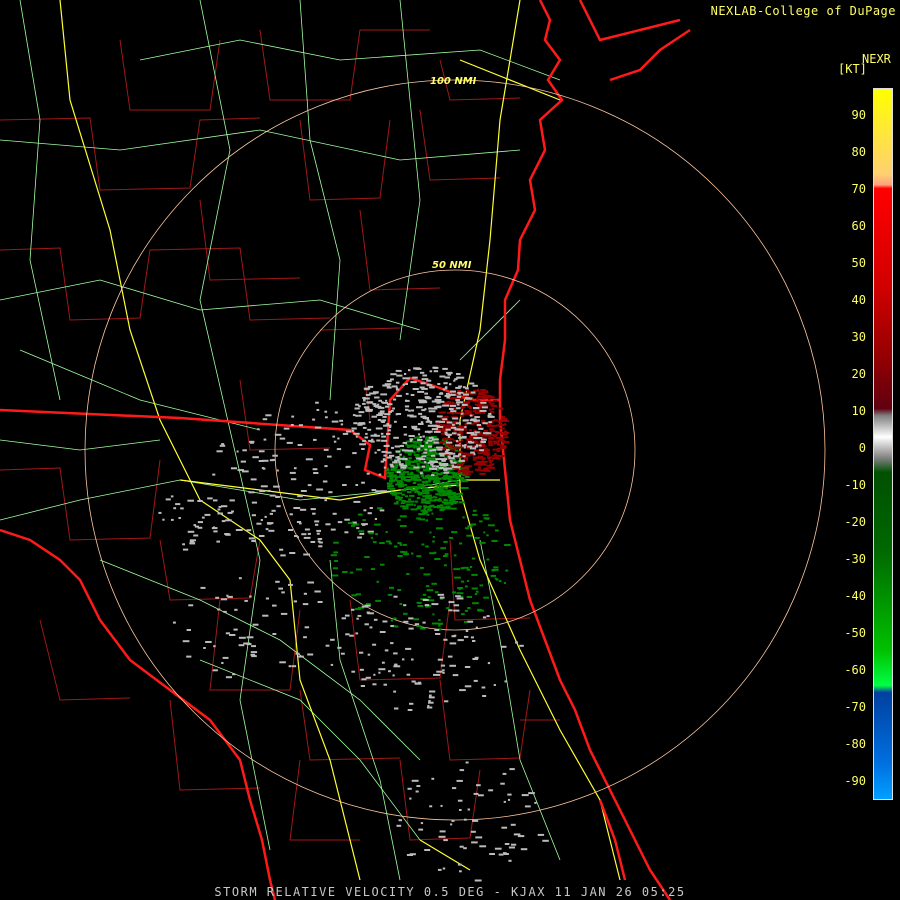  What do you see at coordinates (855, 670) in the screenshot?
I see `colorbar-tick: -60` at bounding box center [855, 670].